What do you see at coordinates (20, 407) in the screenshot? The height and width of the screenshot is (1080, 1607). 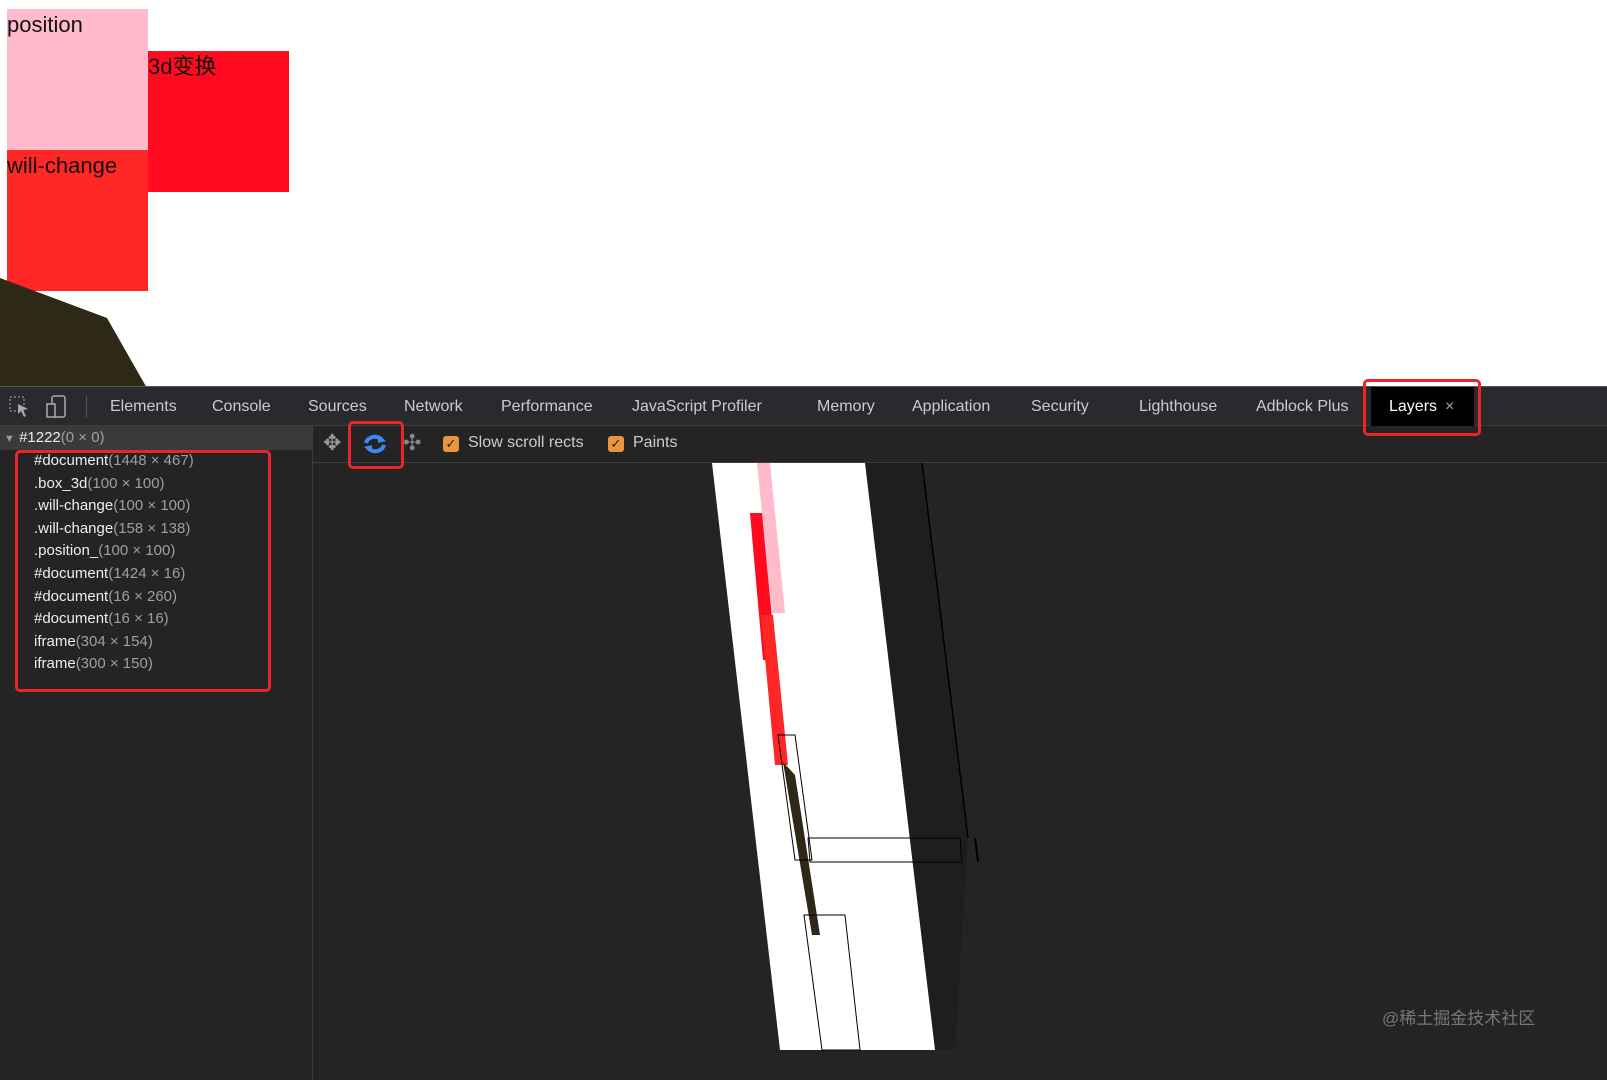 I see `inspect-element-icon` at bounding box center [20, 407].